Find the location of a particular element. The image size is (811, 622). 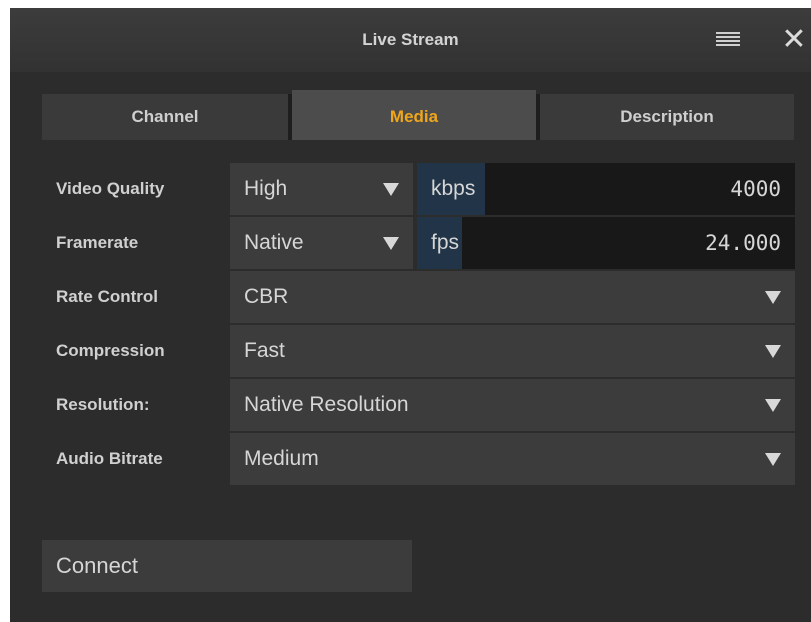

compression-label: Compression is located at coordinates (110, 350).